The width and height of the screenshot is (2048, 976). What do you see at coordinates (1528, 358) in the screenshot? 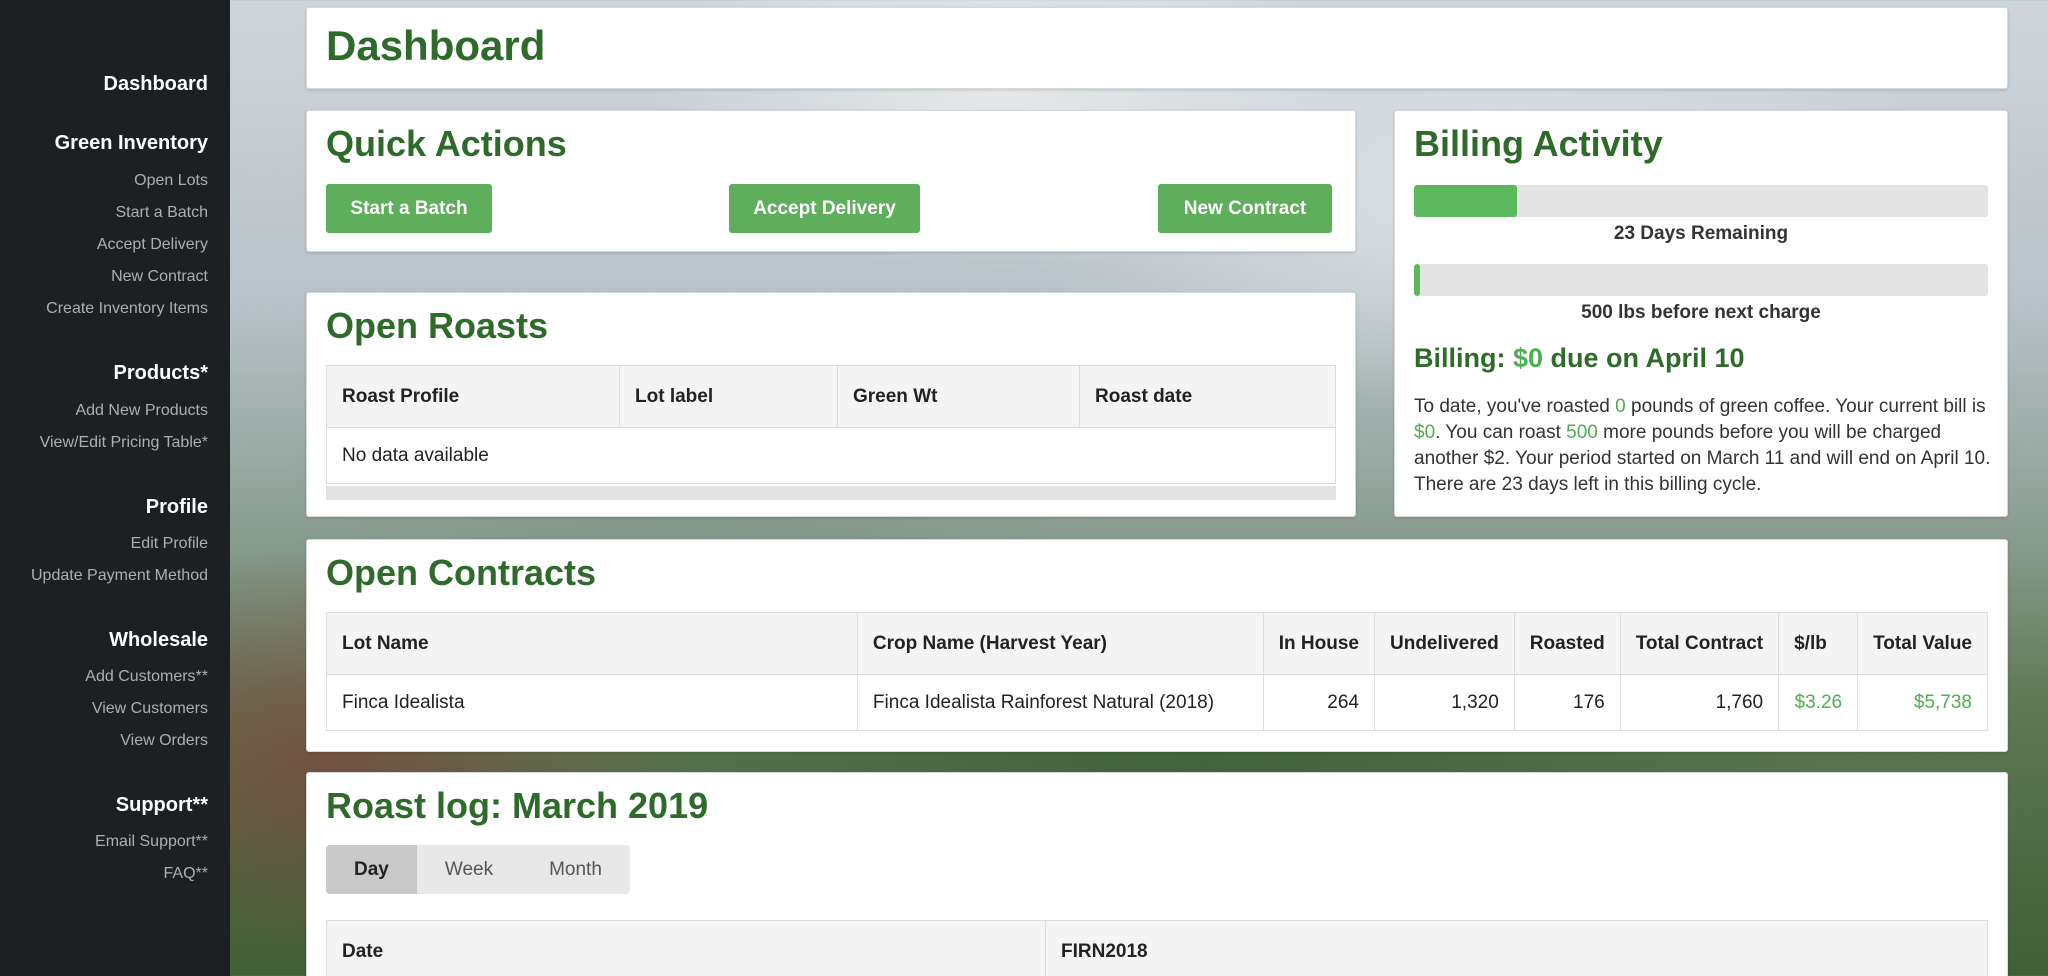
I see `billing-due-amount: $0` at bounding box center [1528, 358].